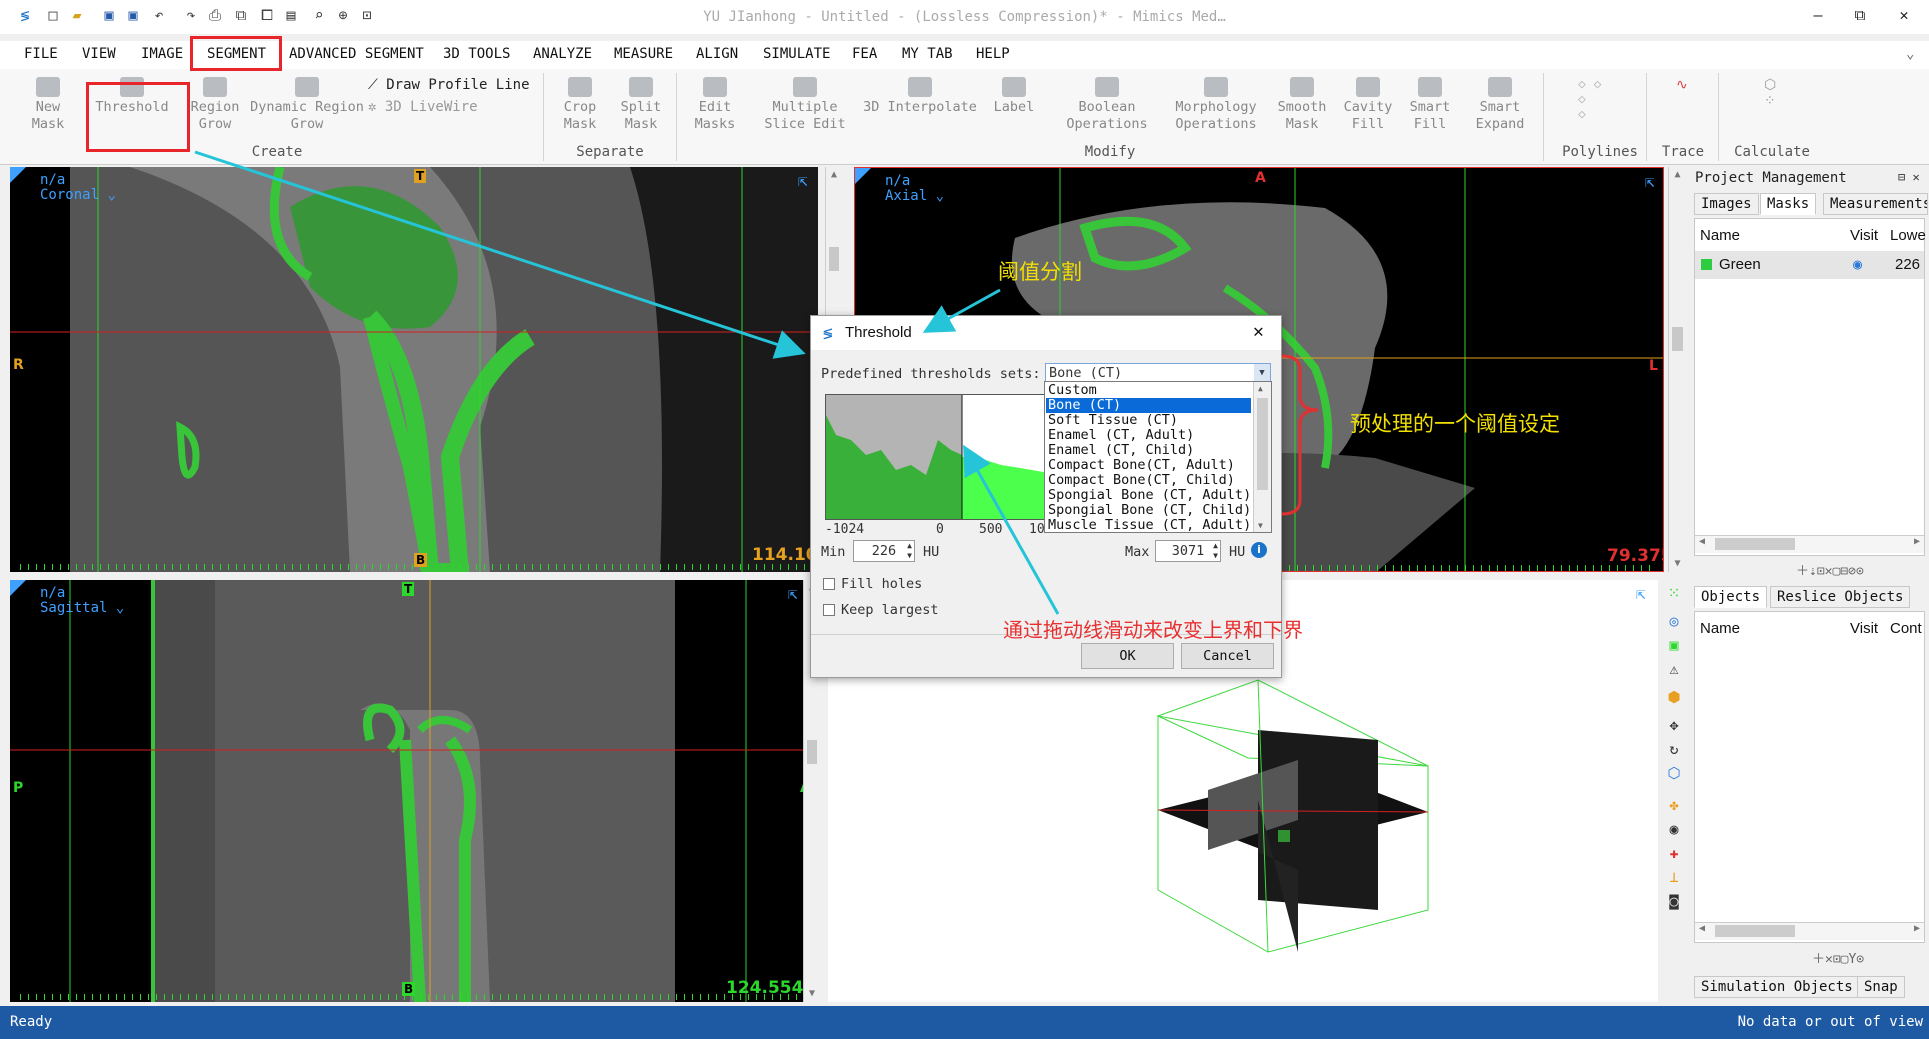  Describe the element at coordinates (1674, 645) in the screenshot. I see `display-icon: ▣` at that location.